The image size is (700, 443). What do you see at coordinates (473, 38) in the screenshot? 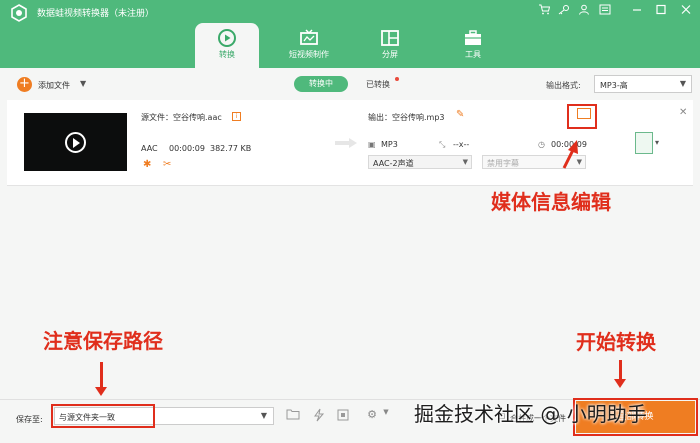
I see `toolbox-icon` at bounding box center [473, 38].